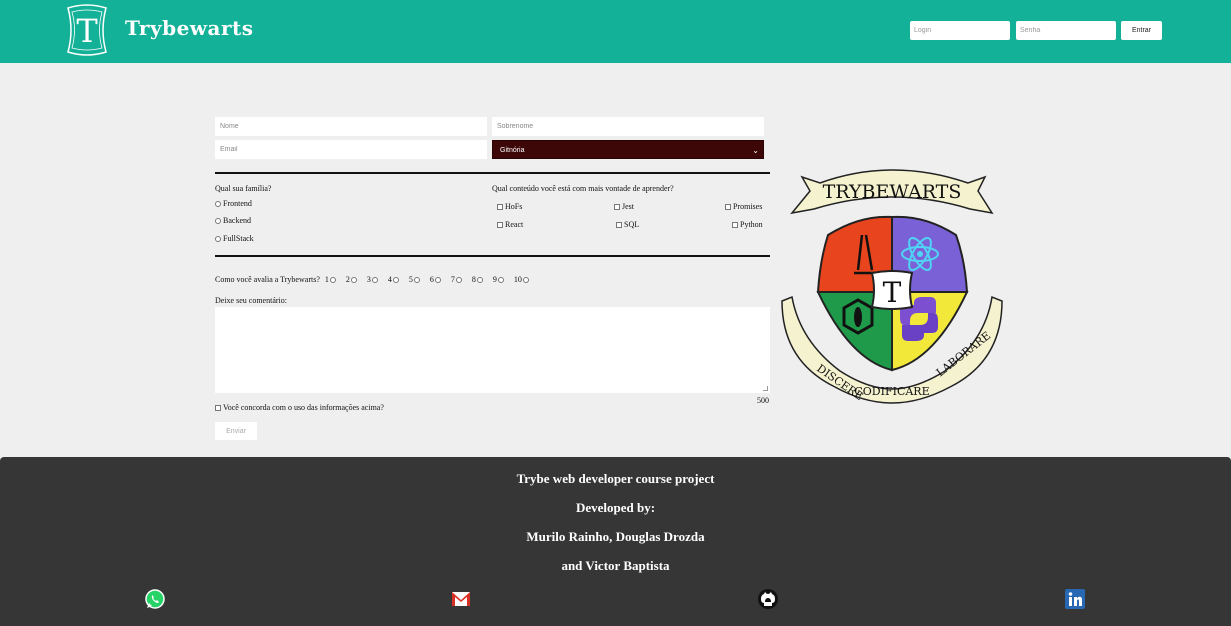  I want to click on content-option-python: Python, so click(747, 225).